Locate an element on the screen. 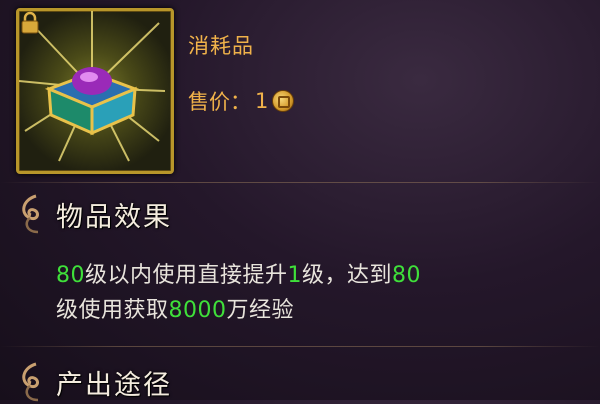 The height and width of the screenshot is (404, 600). level-threshold-value: 80 is located at coordinates (407, 275).